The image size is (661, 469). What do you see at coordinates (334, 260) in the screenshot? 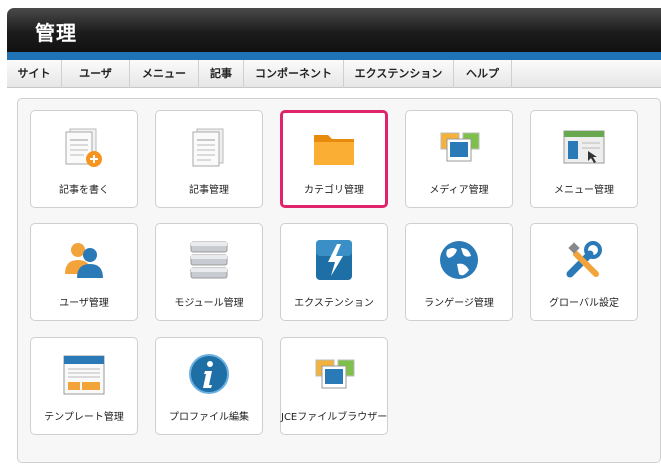
I see `extension-icon` at bounding box center [334, 260].